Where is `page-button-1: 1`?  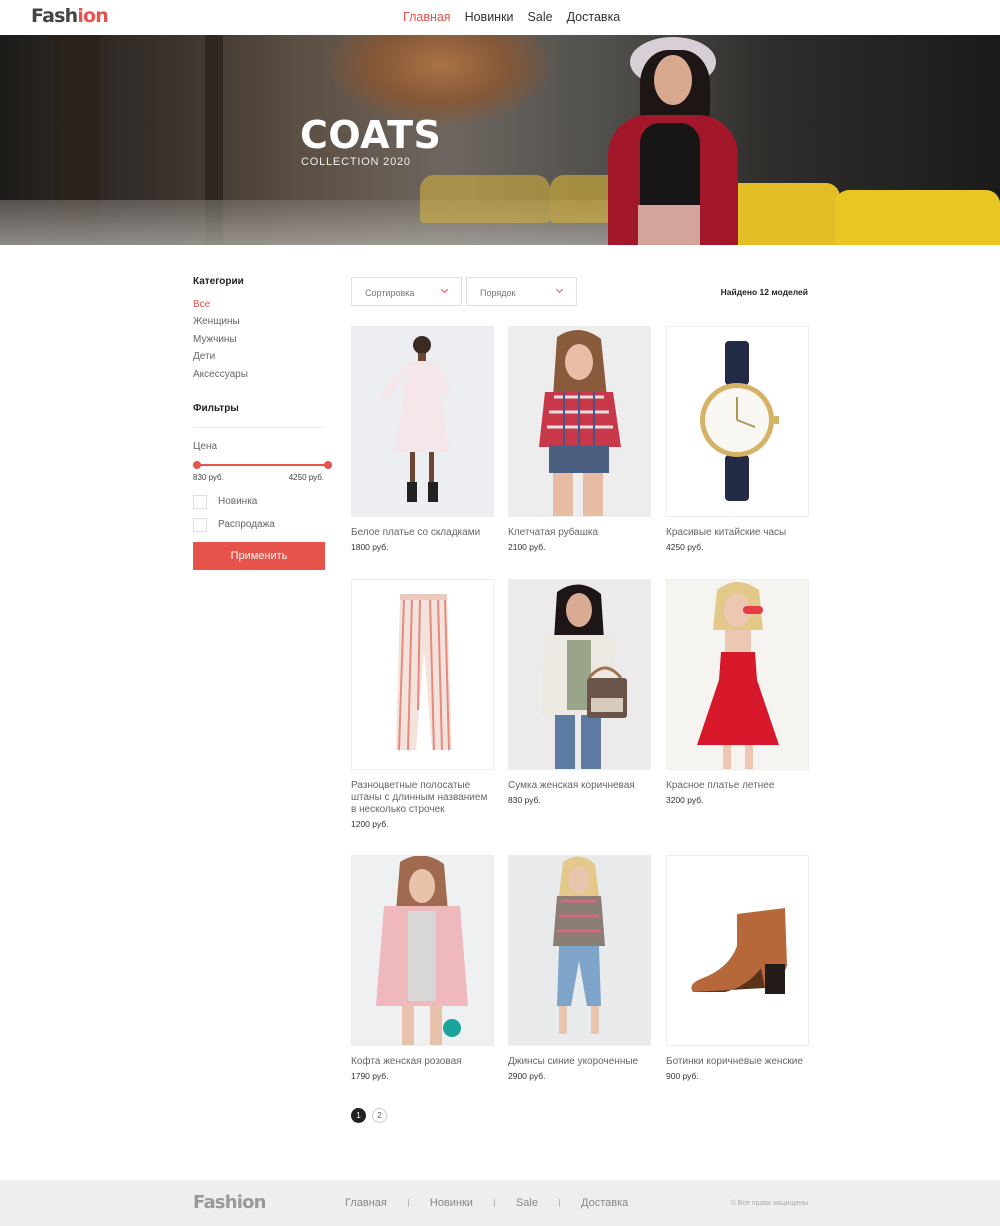 page-button-1: 1 is located at coordinates (358, 1115).